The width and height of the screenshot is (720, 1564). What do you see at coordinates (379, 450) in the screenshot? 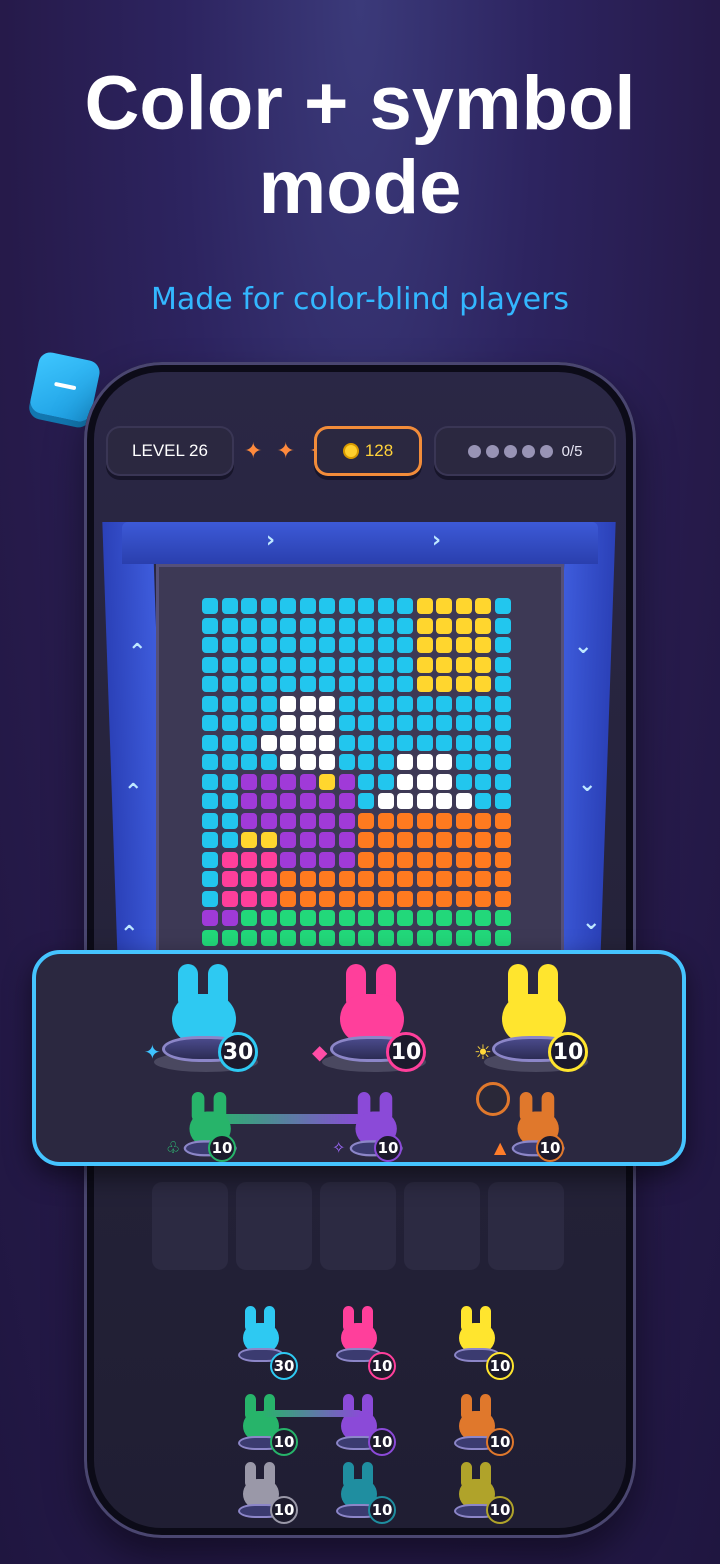
I see `coin-value: 128` at bounding box center [379, 450].